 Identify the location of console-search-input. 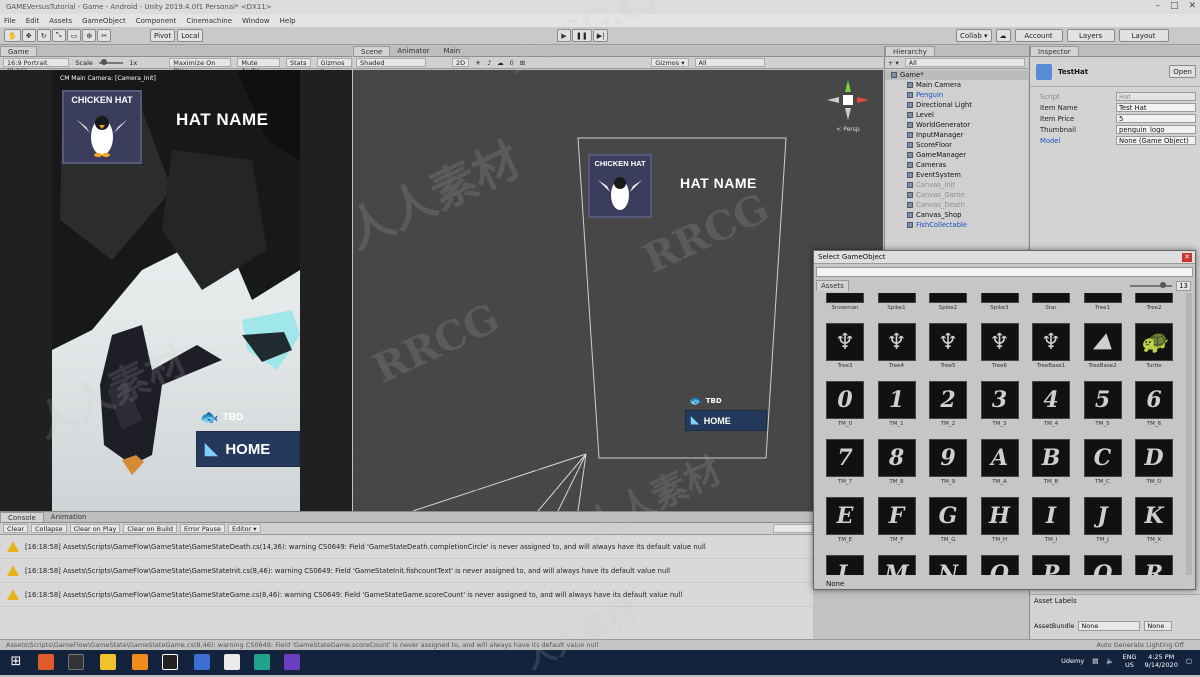
(793, 528).